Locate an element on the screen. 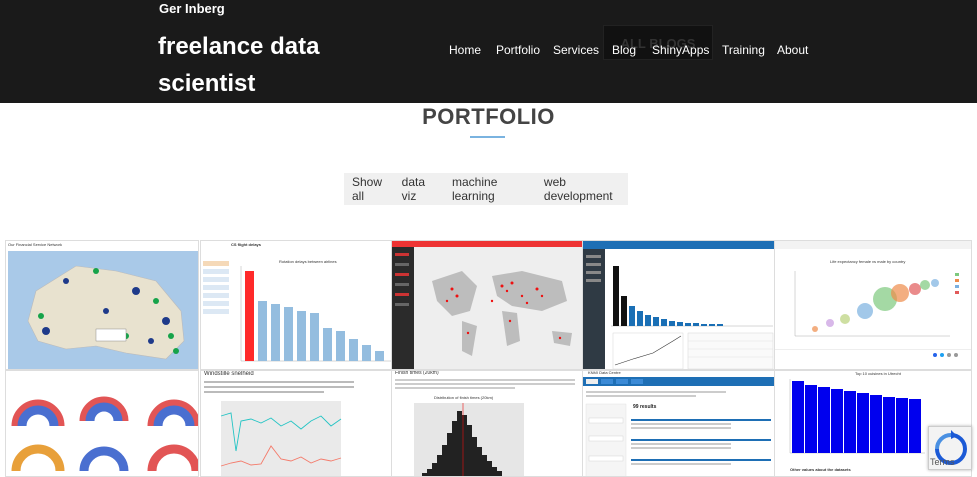 Image resolution: width=977 pixels, height=477 pixels. tile-results-count: 99 results is located at coordinates (645, 407).